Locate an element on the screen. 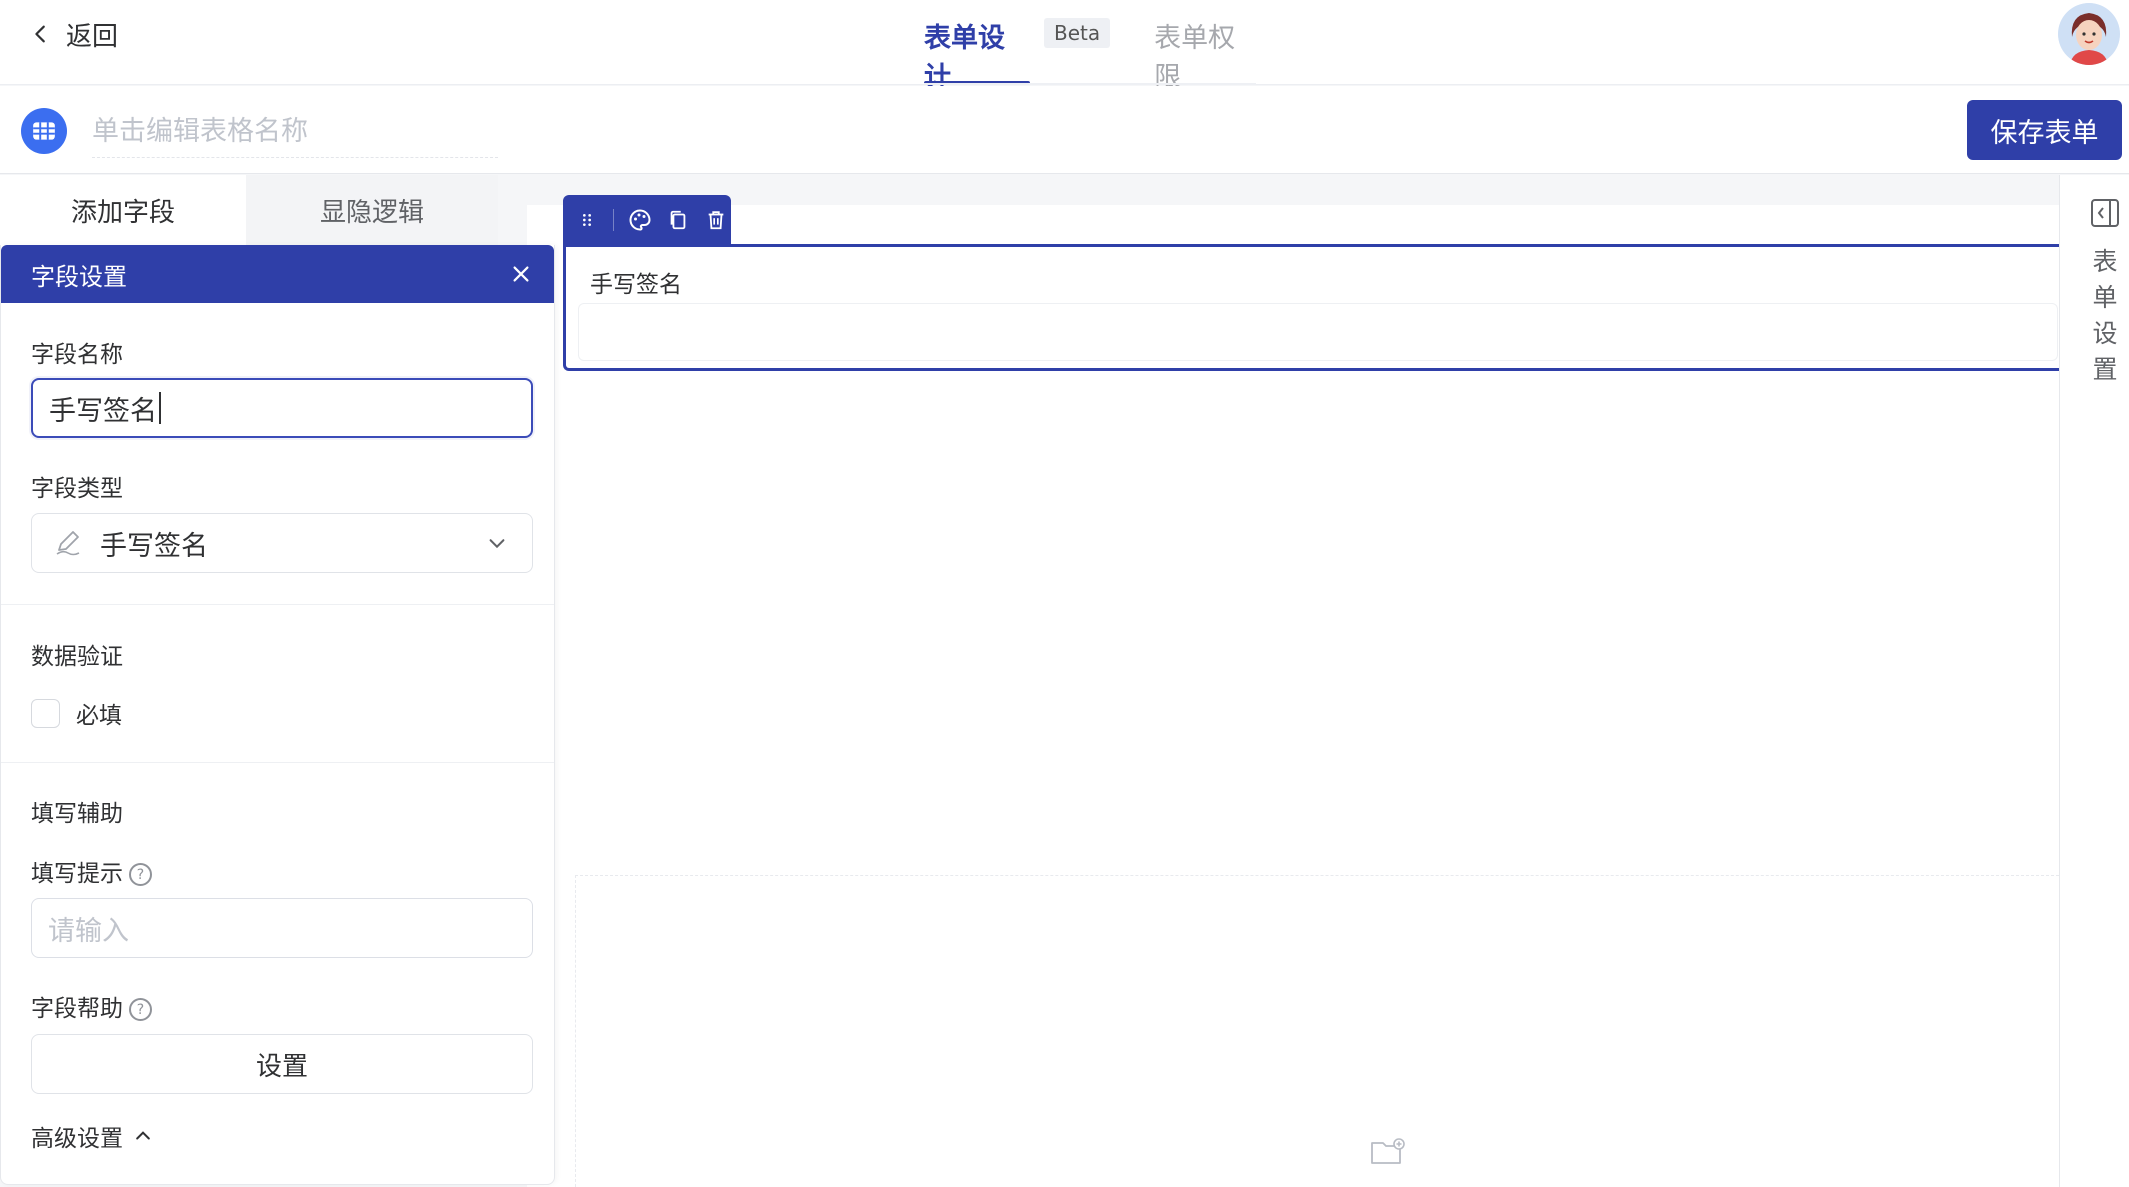 The image size is (2129, 1187). chevron-down-icon is located at coordinates (497, 544).